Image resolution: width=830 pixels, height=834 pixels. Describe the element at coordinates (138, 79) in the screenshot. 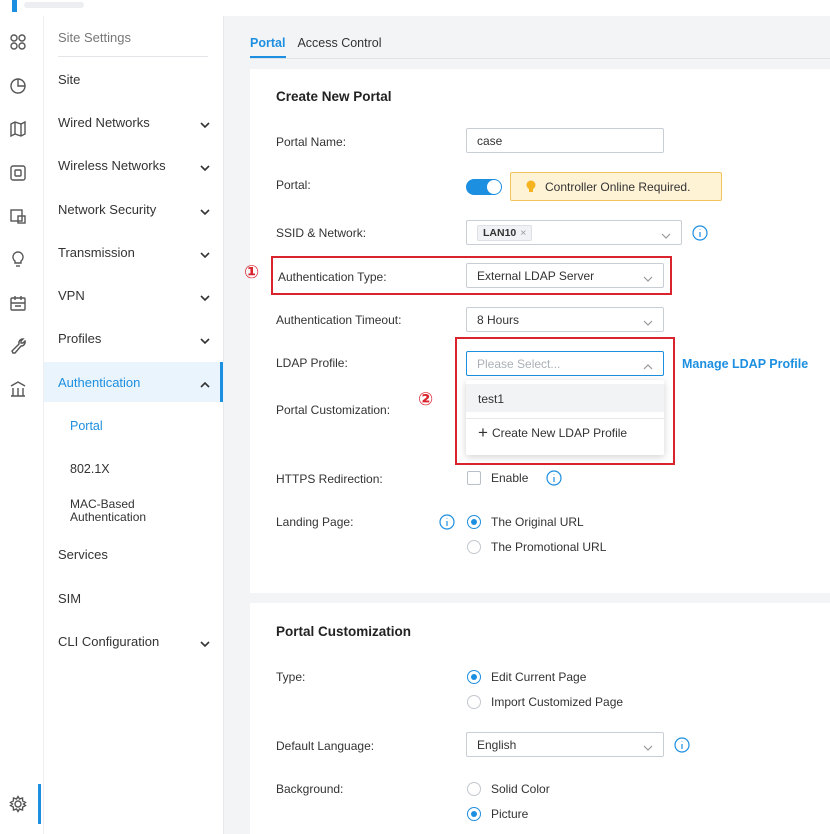

I see `sidebar-item-site: Site` at that location.